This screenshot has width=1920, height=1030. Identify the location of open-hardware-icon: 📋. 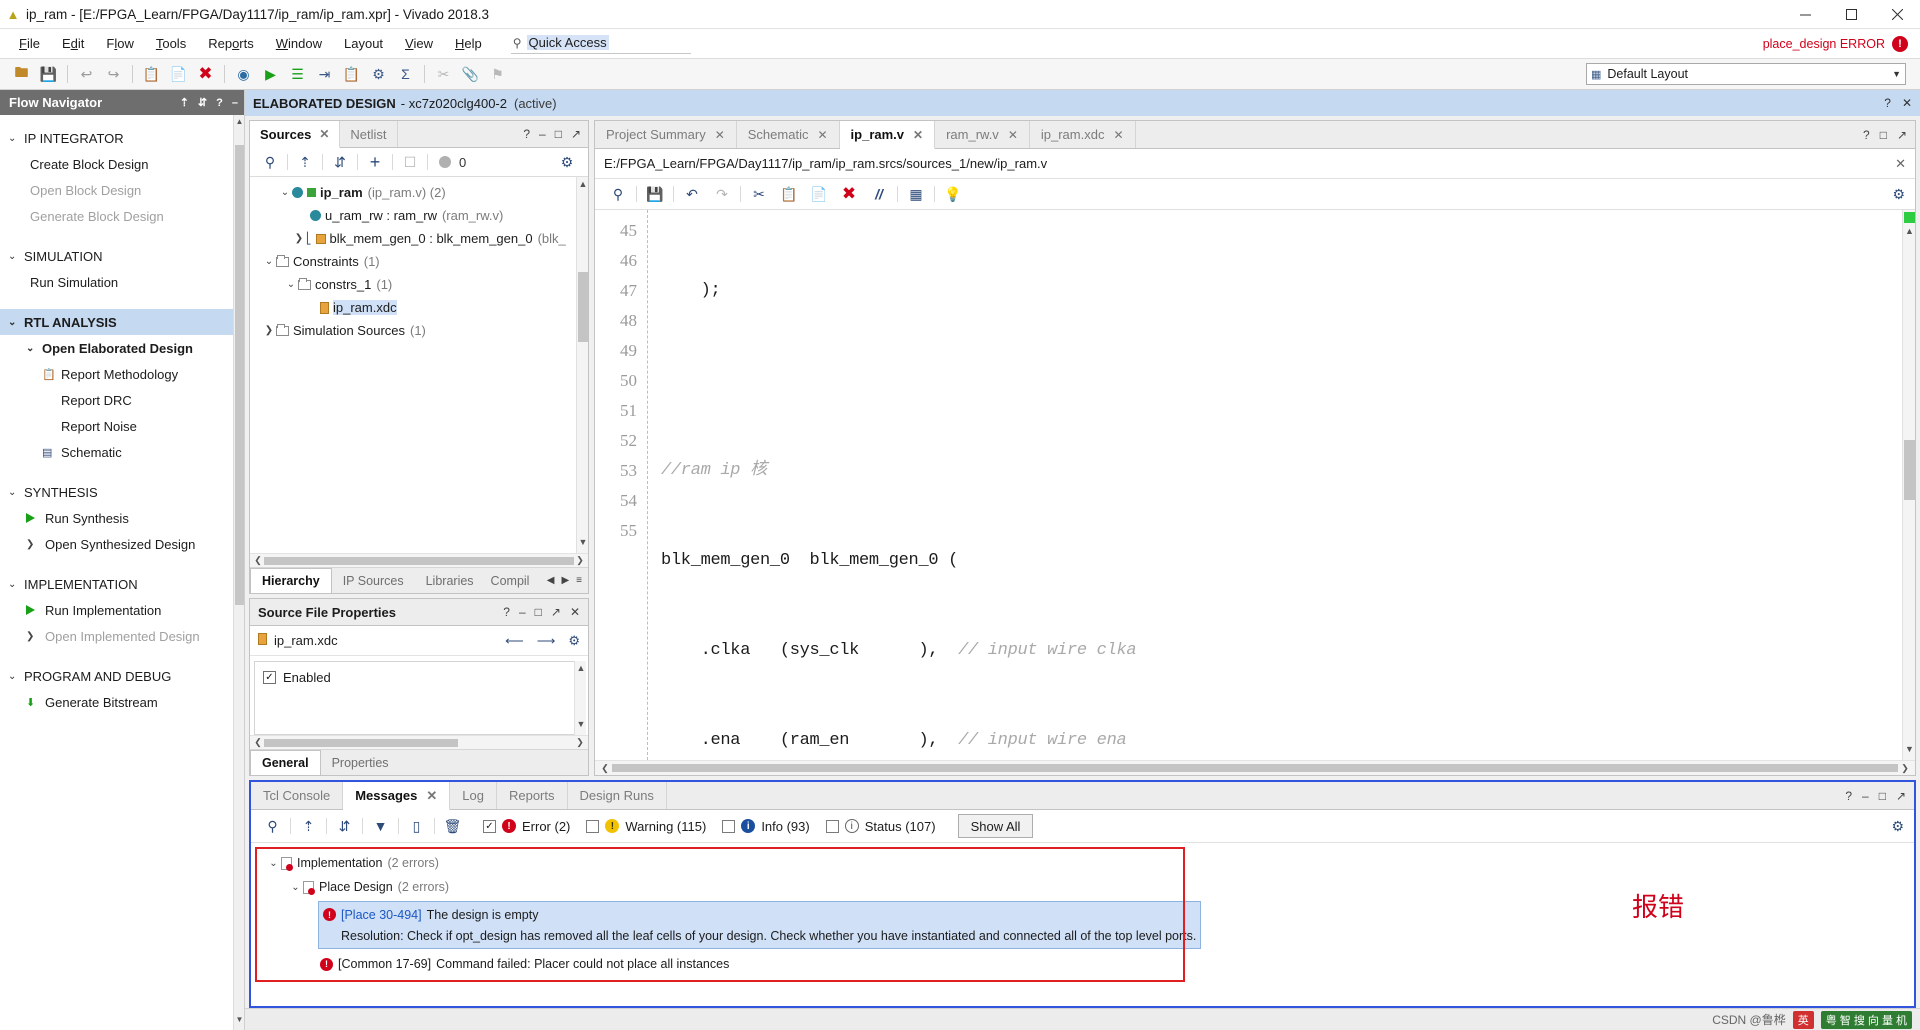
(351, 74).